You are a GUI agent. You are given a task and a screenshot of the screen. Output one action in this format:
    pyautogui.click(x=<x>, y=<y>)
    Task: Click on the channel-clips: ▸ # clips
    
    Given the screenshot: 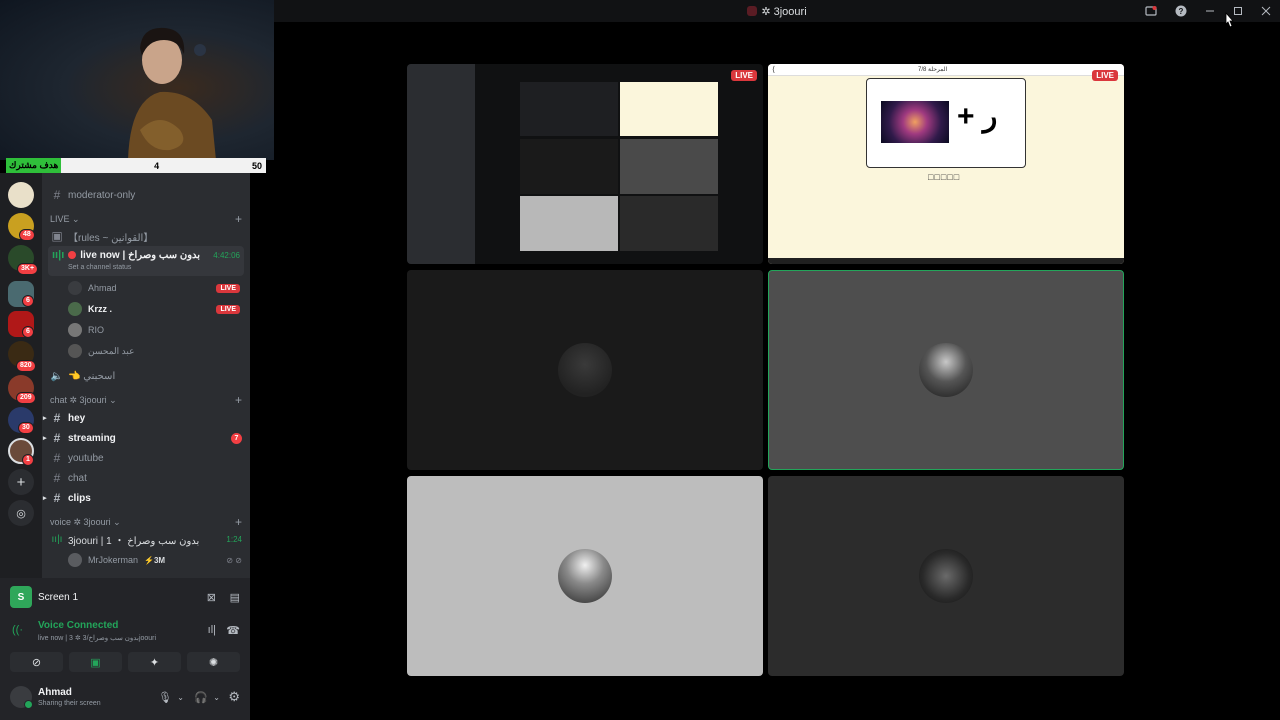 What is the action you would take?
    pyautogui.click(x=143, y=498)
    